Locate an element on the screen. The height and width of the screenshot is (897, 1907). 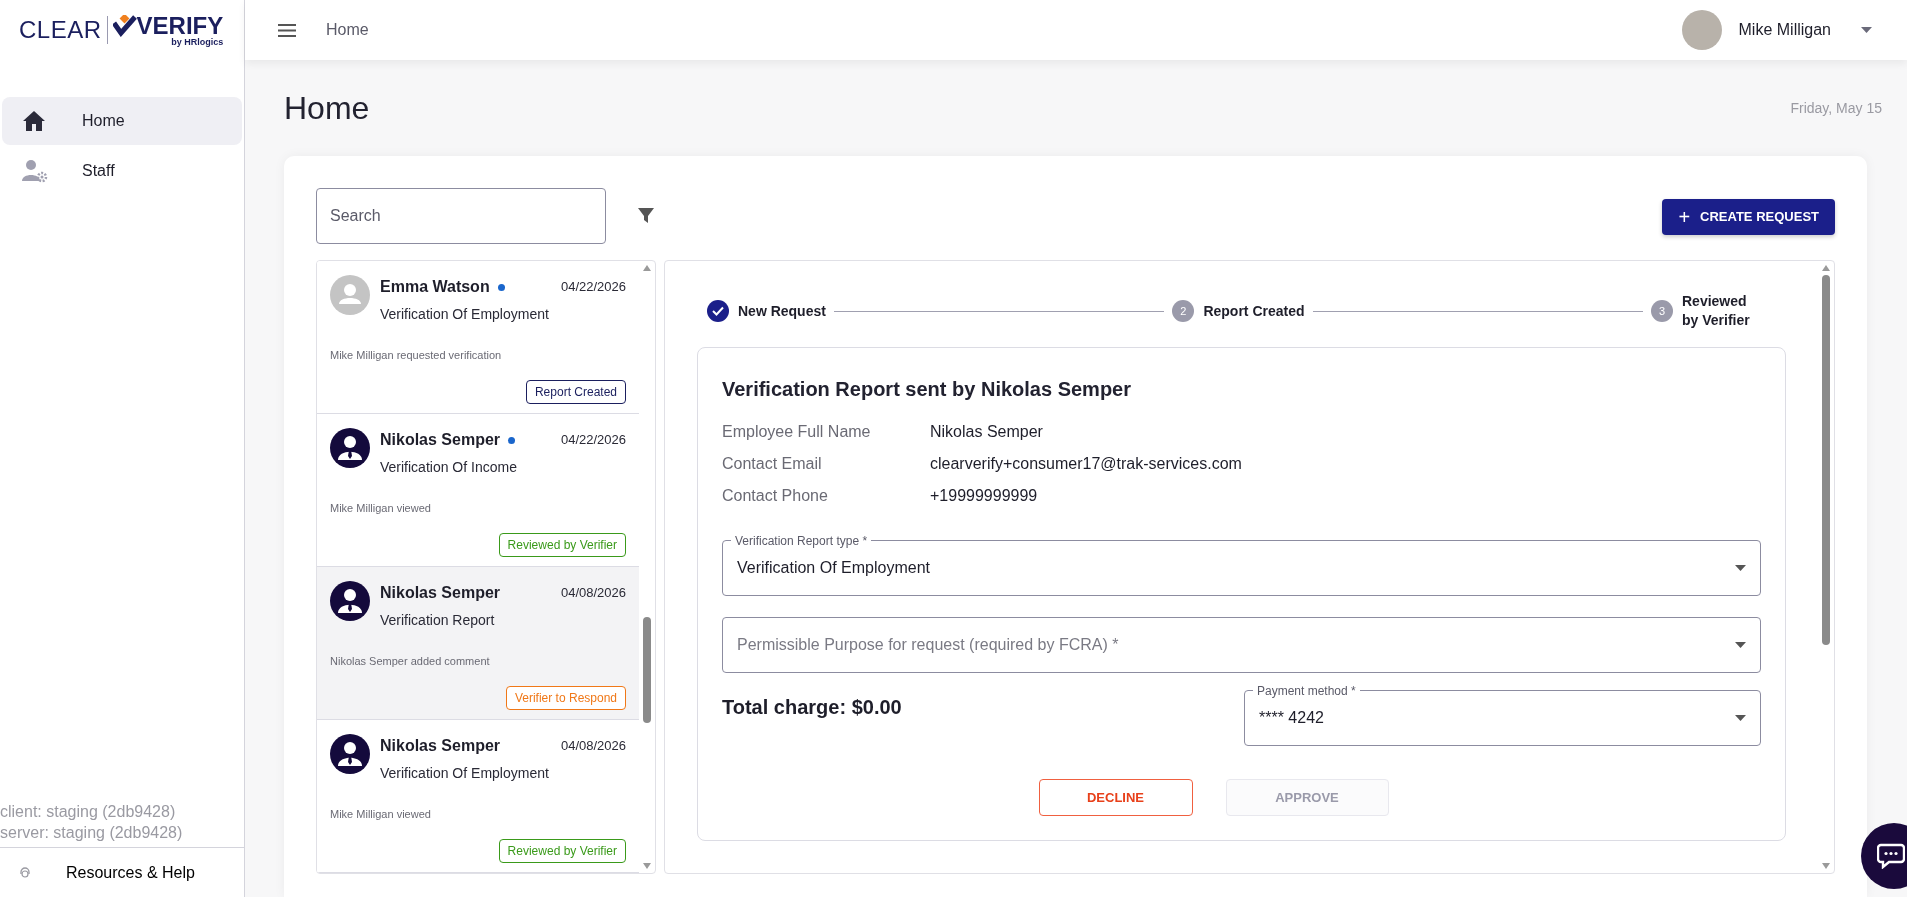
detail-label: Employee Full Name is located at coordinates (797, 432).